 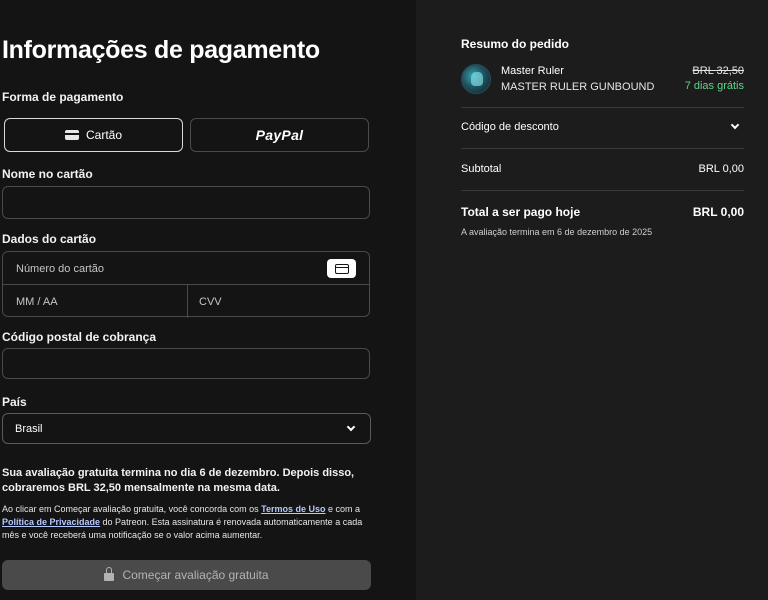 What do you see at coordinates (718, 71) in the screenshot?
I see `original-price: BRL 32,50` at bounding box center [718, 71].